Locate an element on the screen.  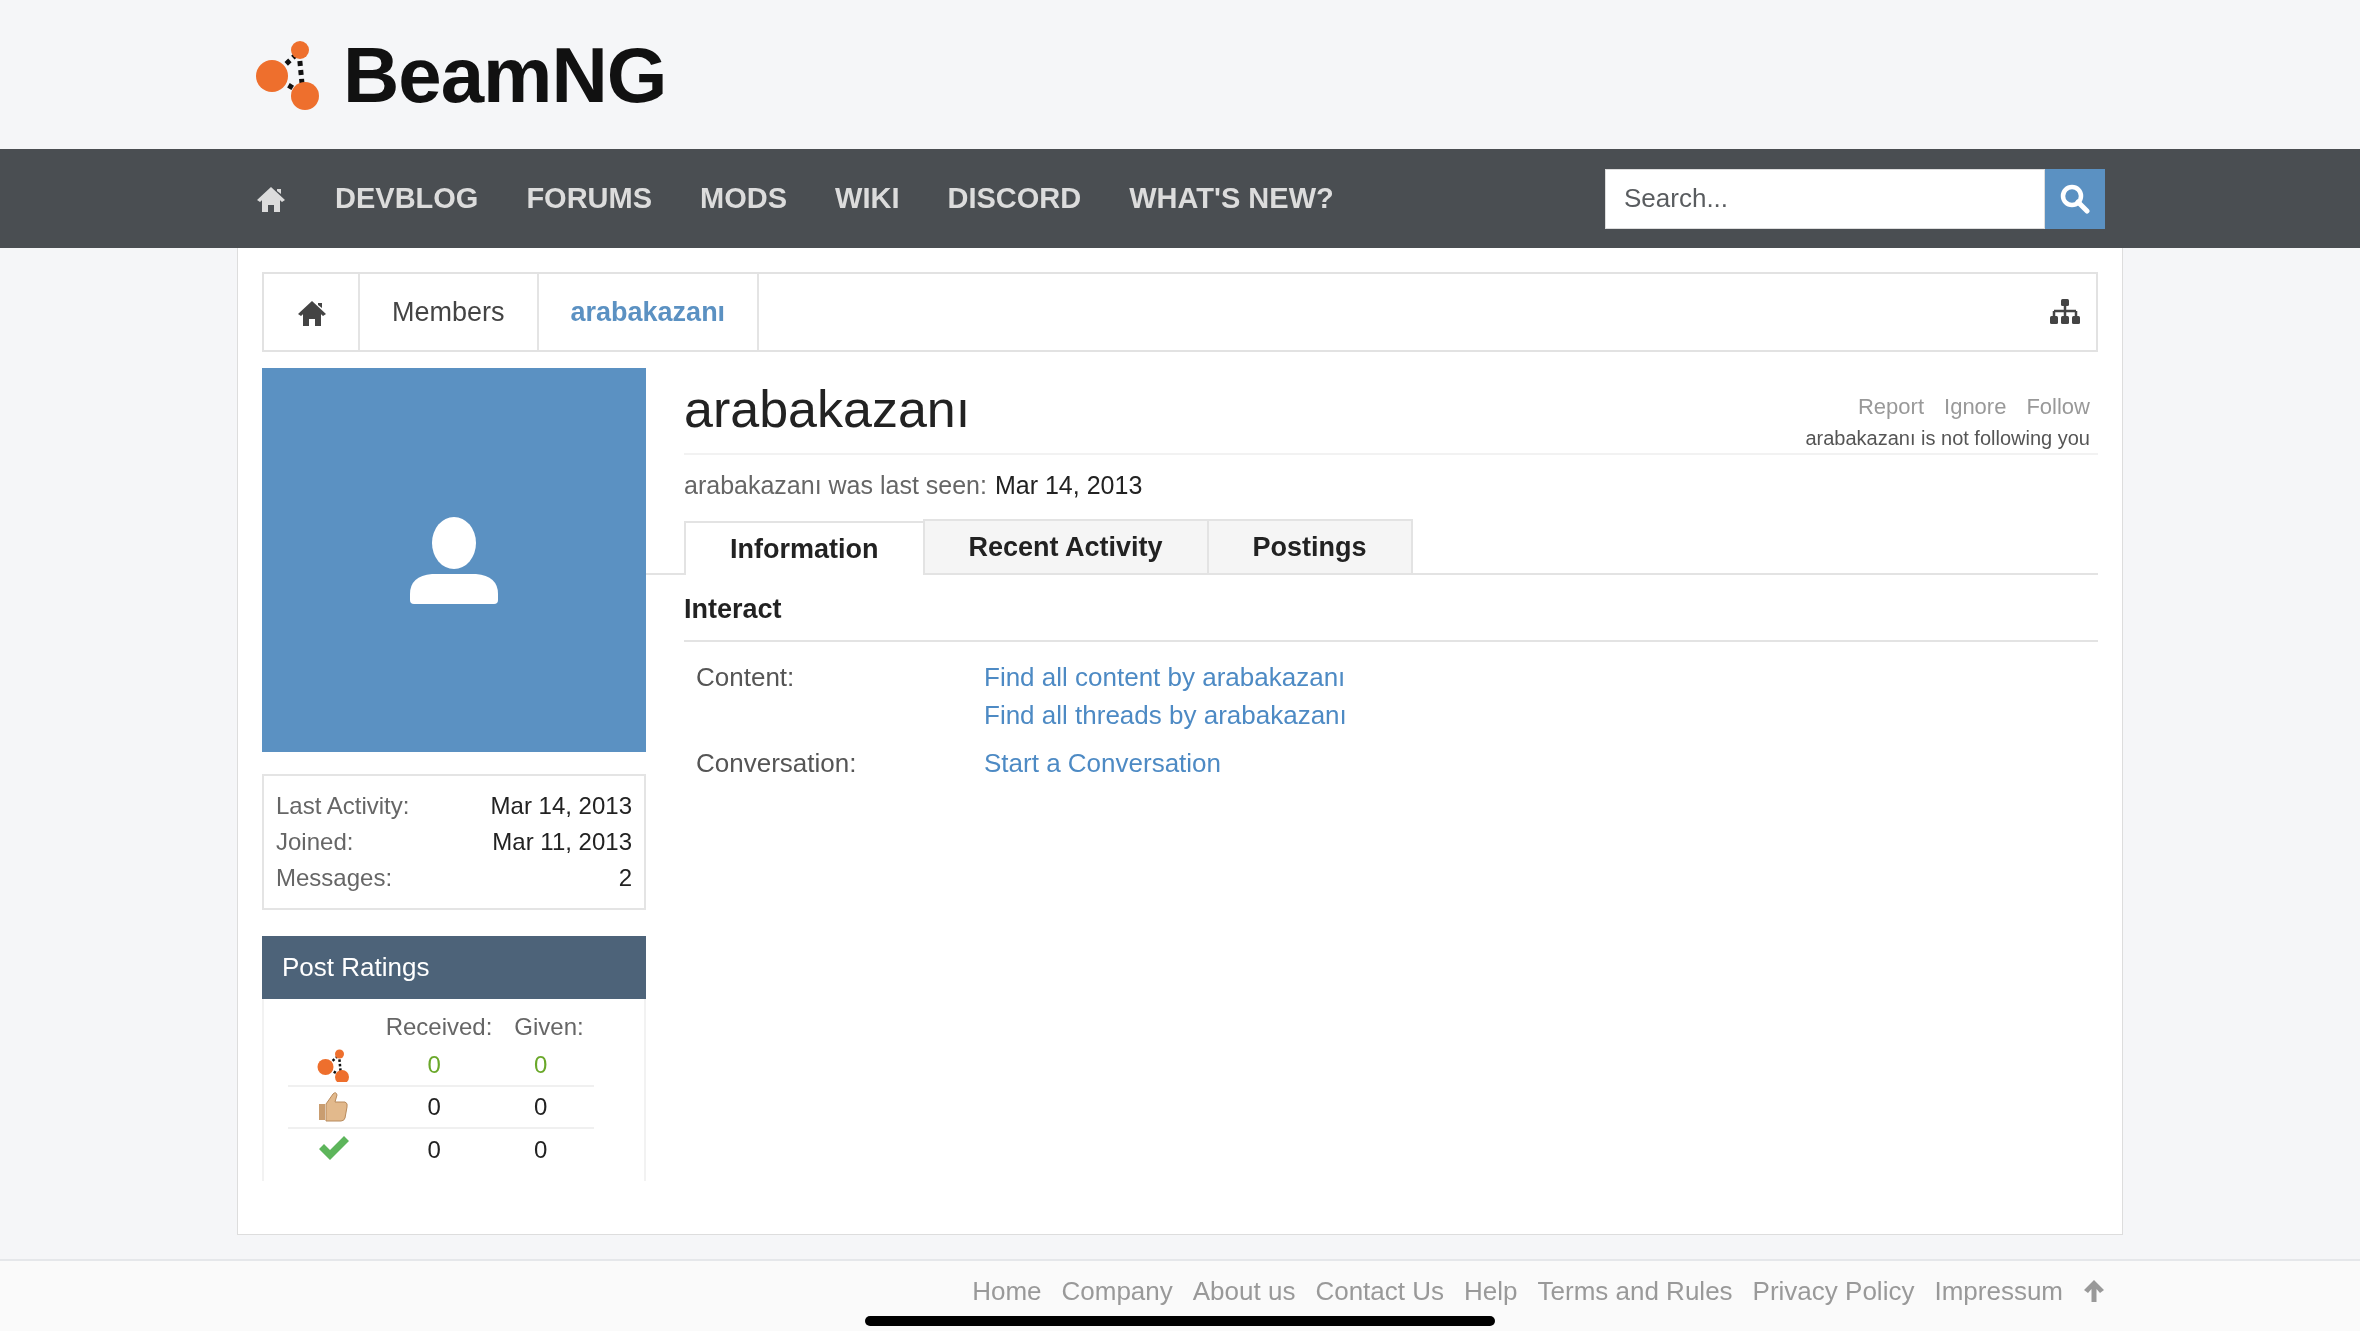
stat-value: Mar 11, 2013 is located at coordinates (562, 842).